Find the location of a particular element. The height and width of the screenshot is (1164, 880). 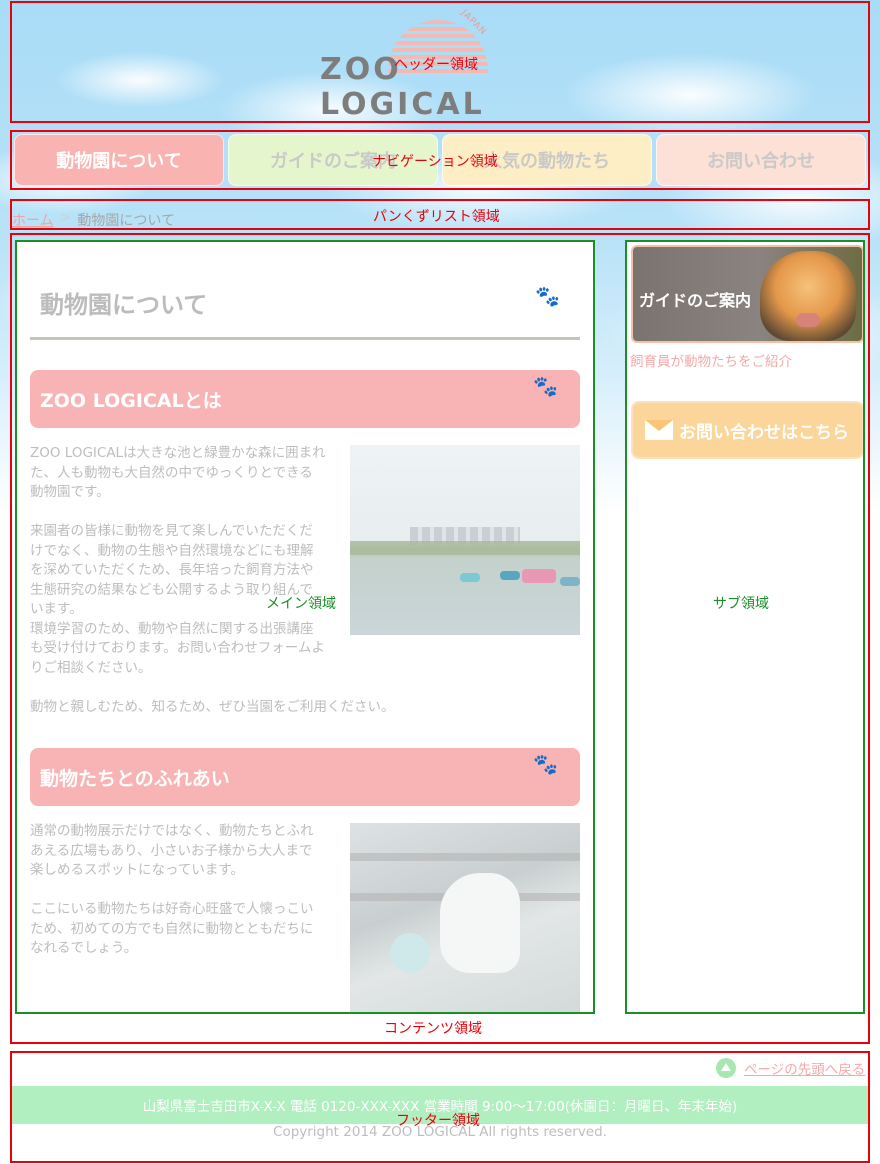

photo-goat is located at coordinates (480, 923).